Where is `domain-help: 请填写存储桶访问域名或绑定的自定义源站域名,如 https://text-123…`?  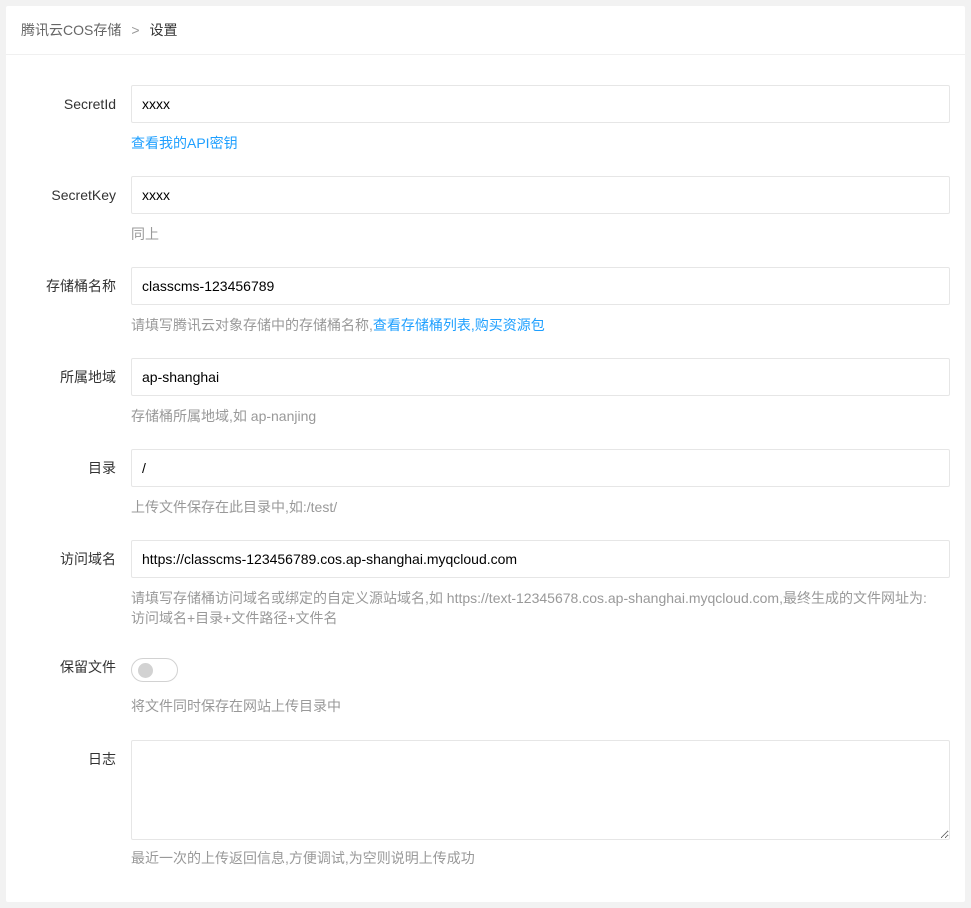 domain-help: 请填写存储桶访问域名或绑定的自定义源站域名,如 https://text-123… is located at coordinates (540, 608).